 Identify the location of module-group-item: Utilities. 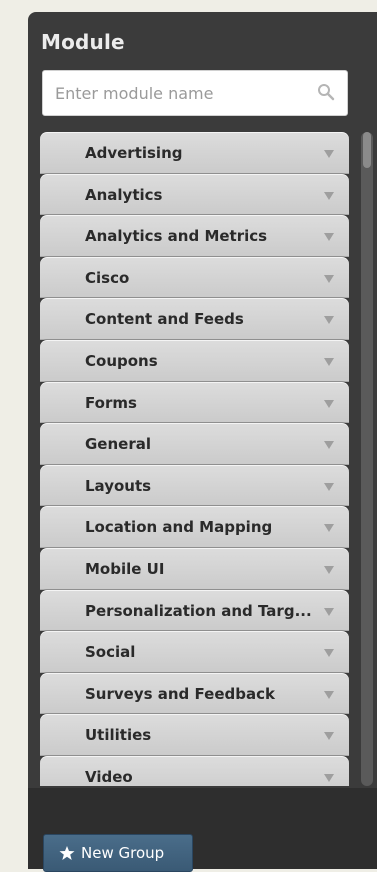
(194, 735).